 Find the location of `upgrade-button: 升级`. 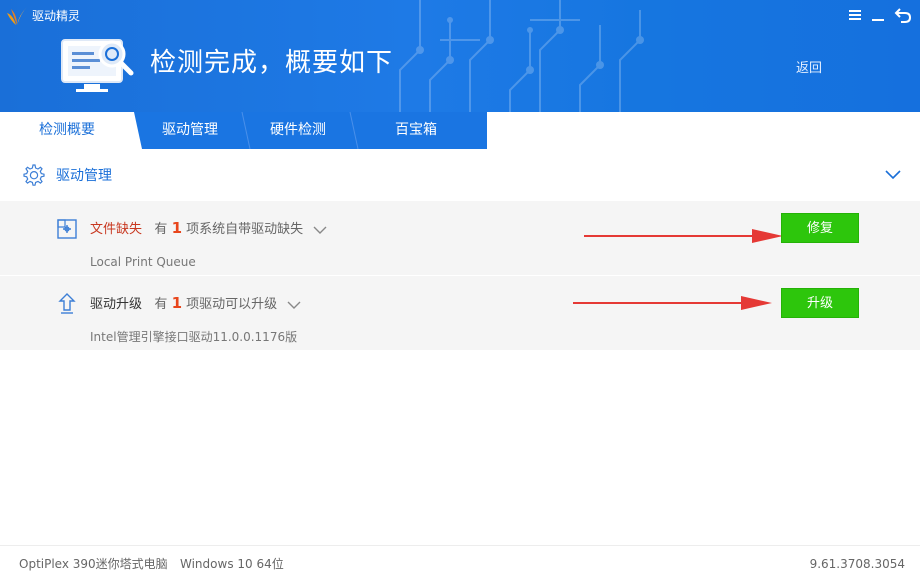

upgrade-button: 升级 is located at coordinates (820, 303).